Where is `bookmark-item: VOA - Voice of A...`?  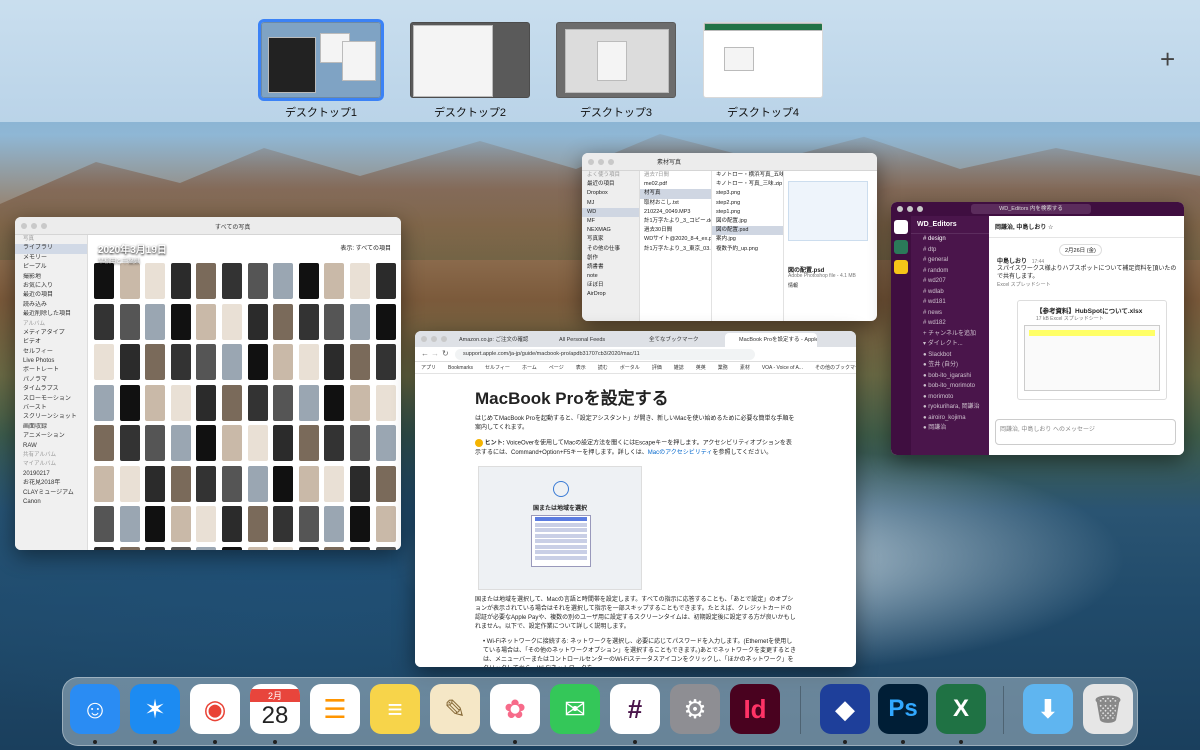
bookmark-item: VOA - Voice of A... is located at coordinates (782, 368).